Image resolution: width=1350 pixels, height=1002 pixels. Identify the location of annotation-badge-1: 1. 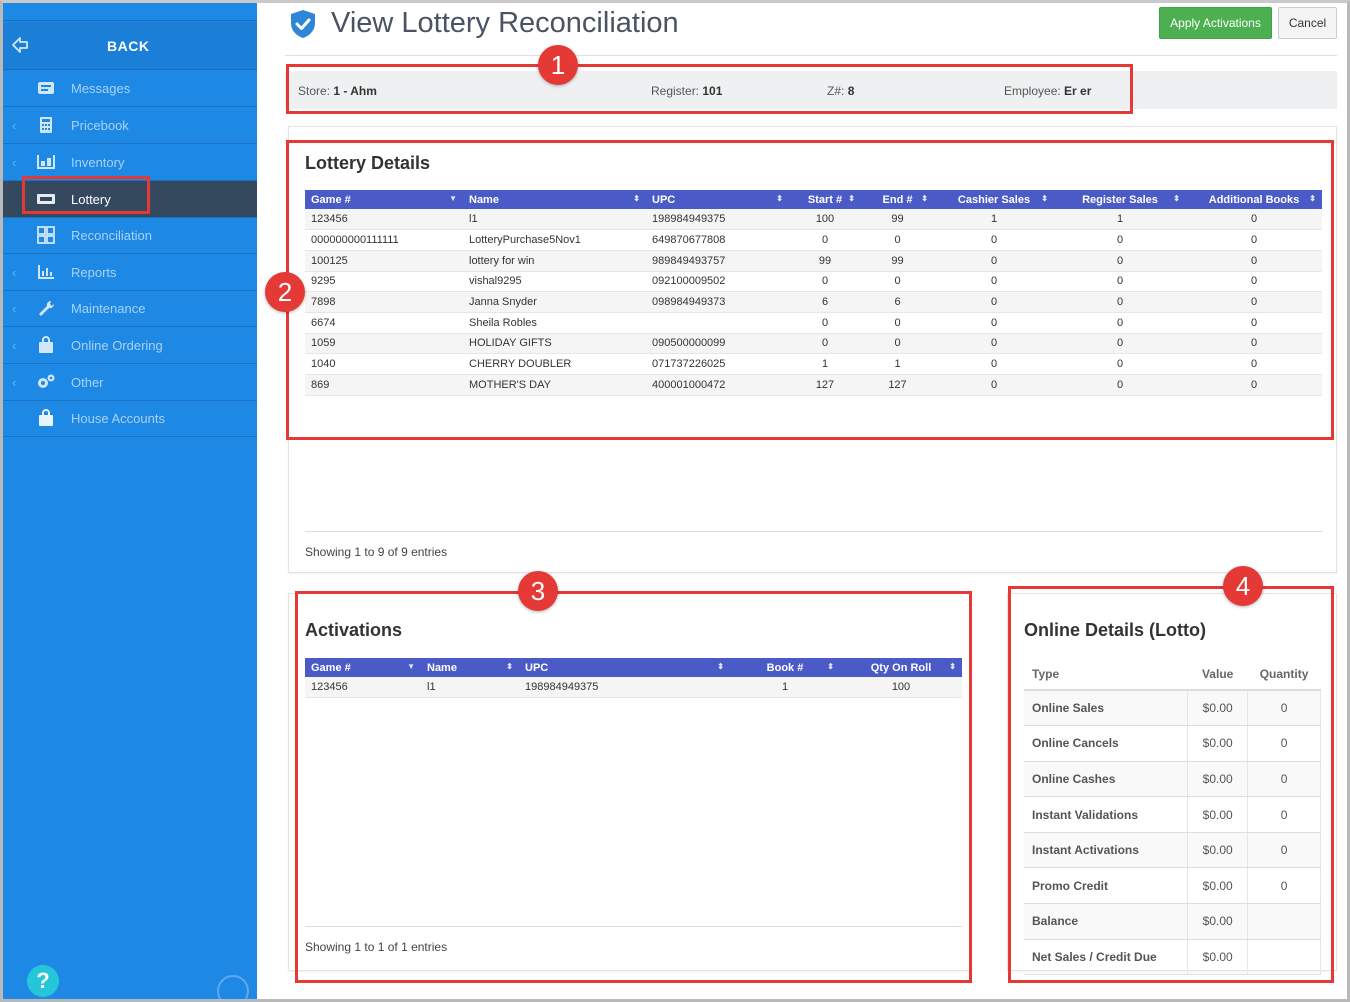
(558, 65).